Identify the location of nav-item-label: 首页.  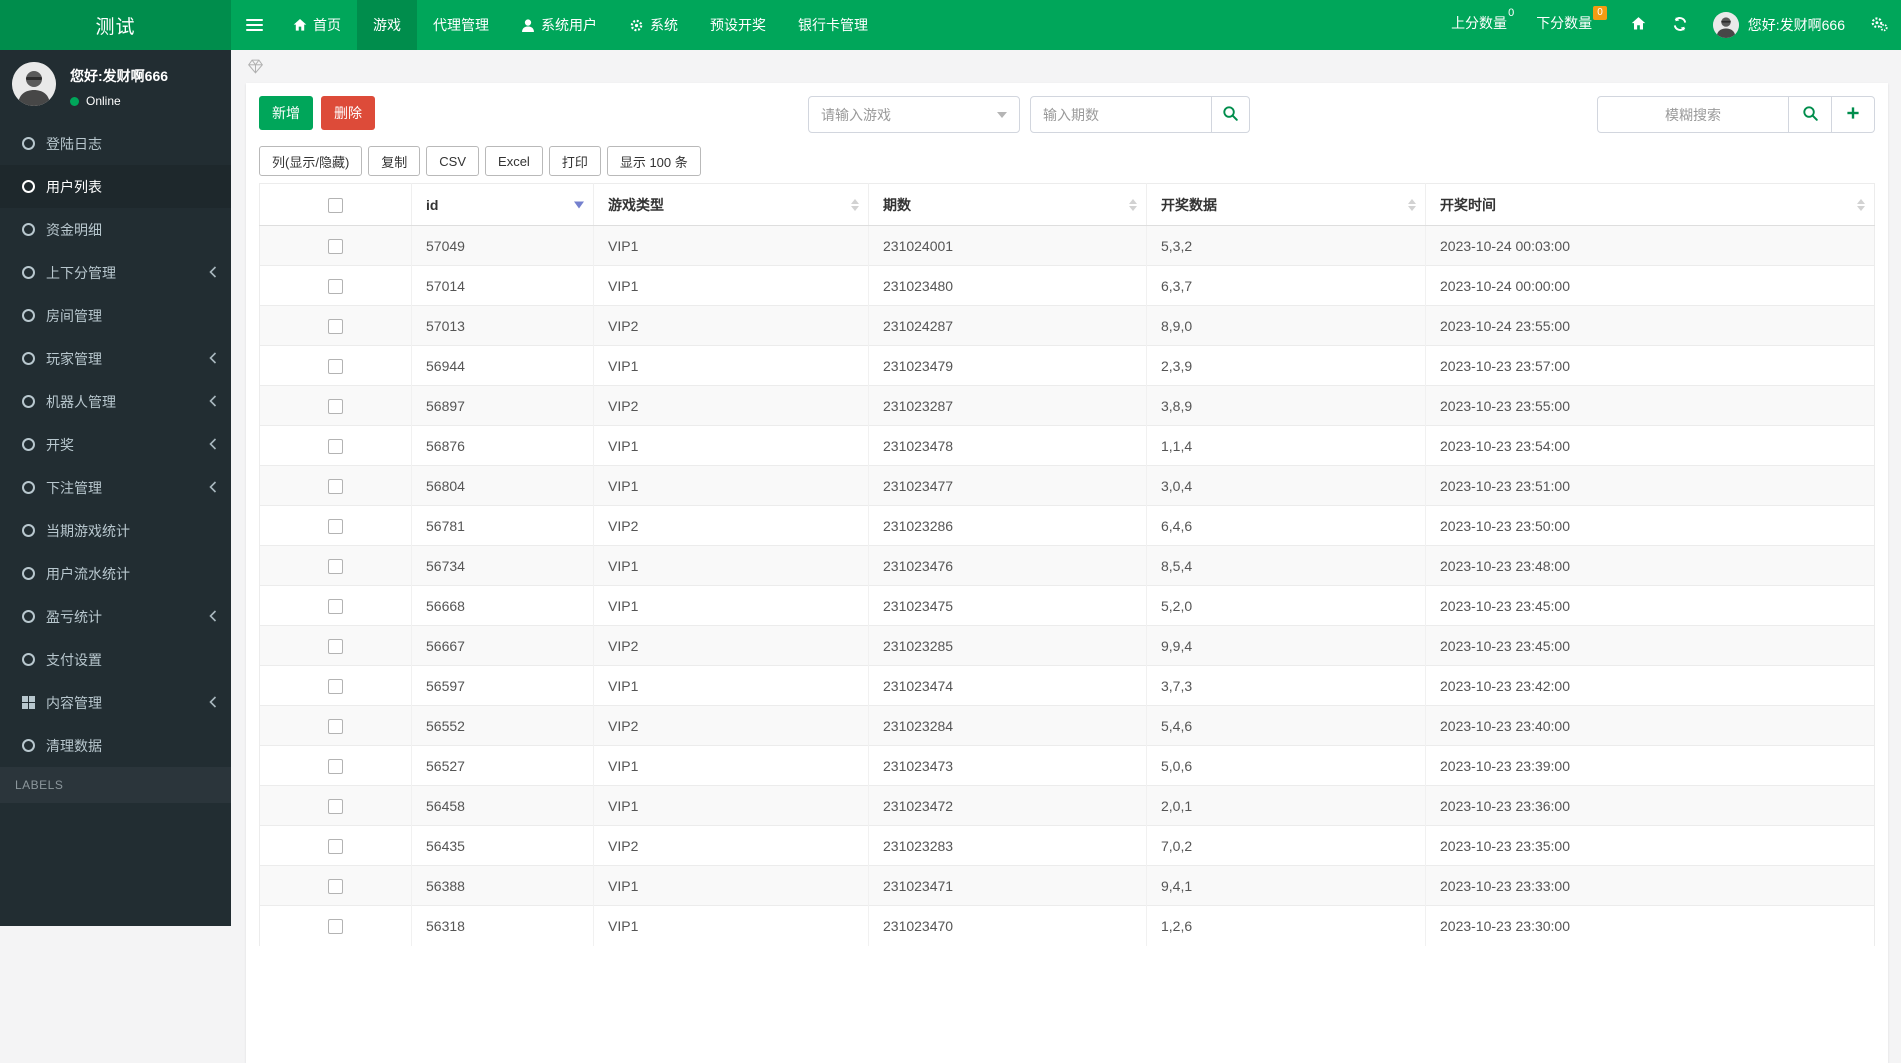
(327, 25).